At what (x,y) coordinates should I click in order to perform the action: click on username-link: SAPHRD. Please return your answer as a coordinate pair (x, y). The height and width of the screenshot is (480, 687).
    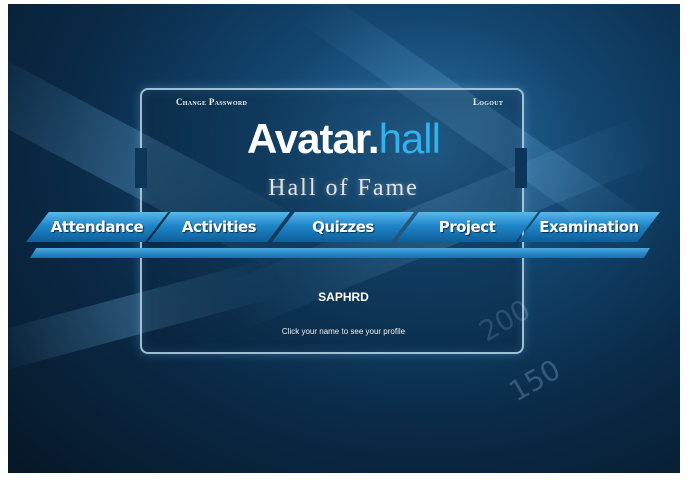
    Looking at the image, I should click on (343, 297).